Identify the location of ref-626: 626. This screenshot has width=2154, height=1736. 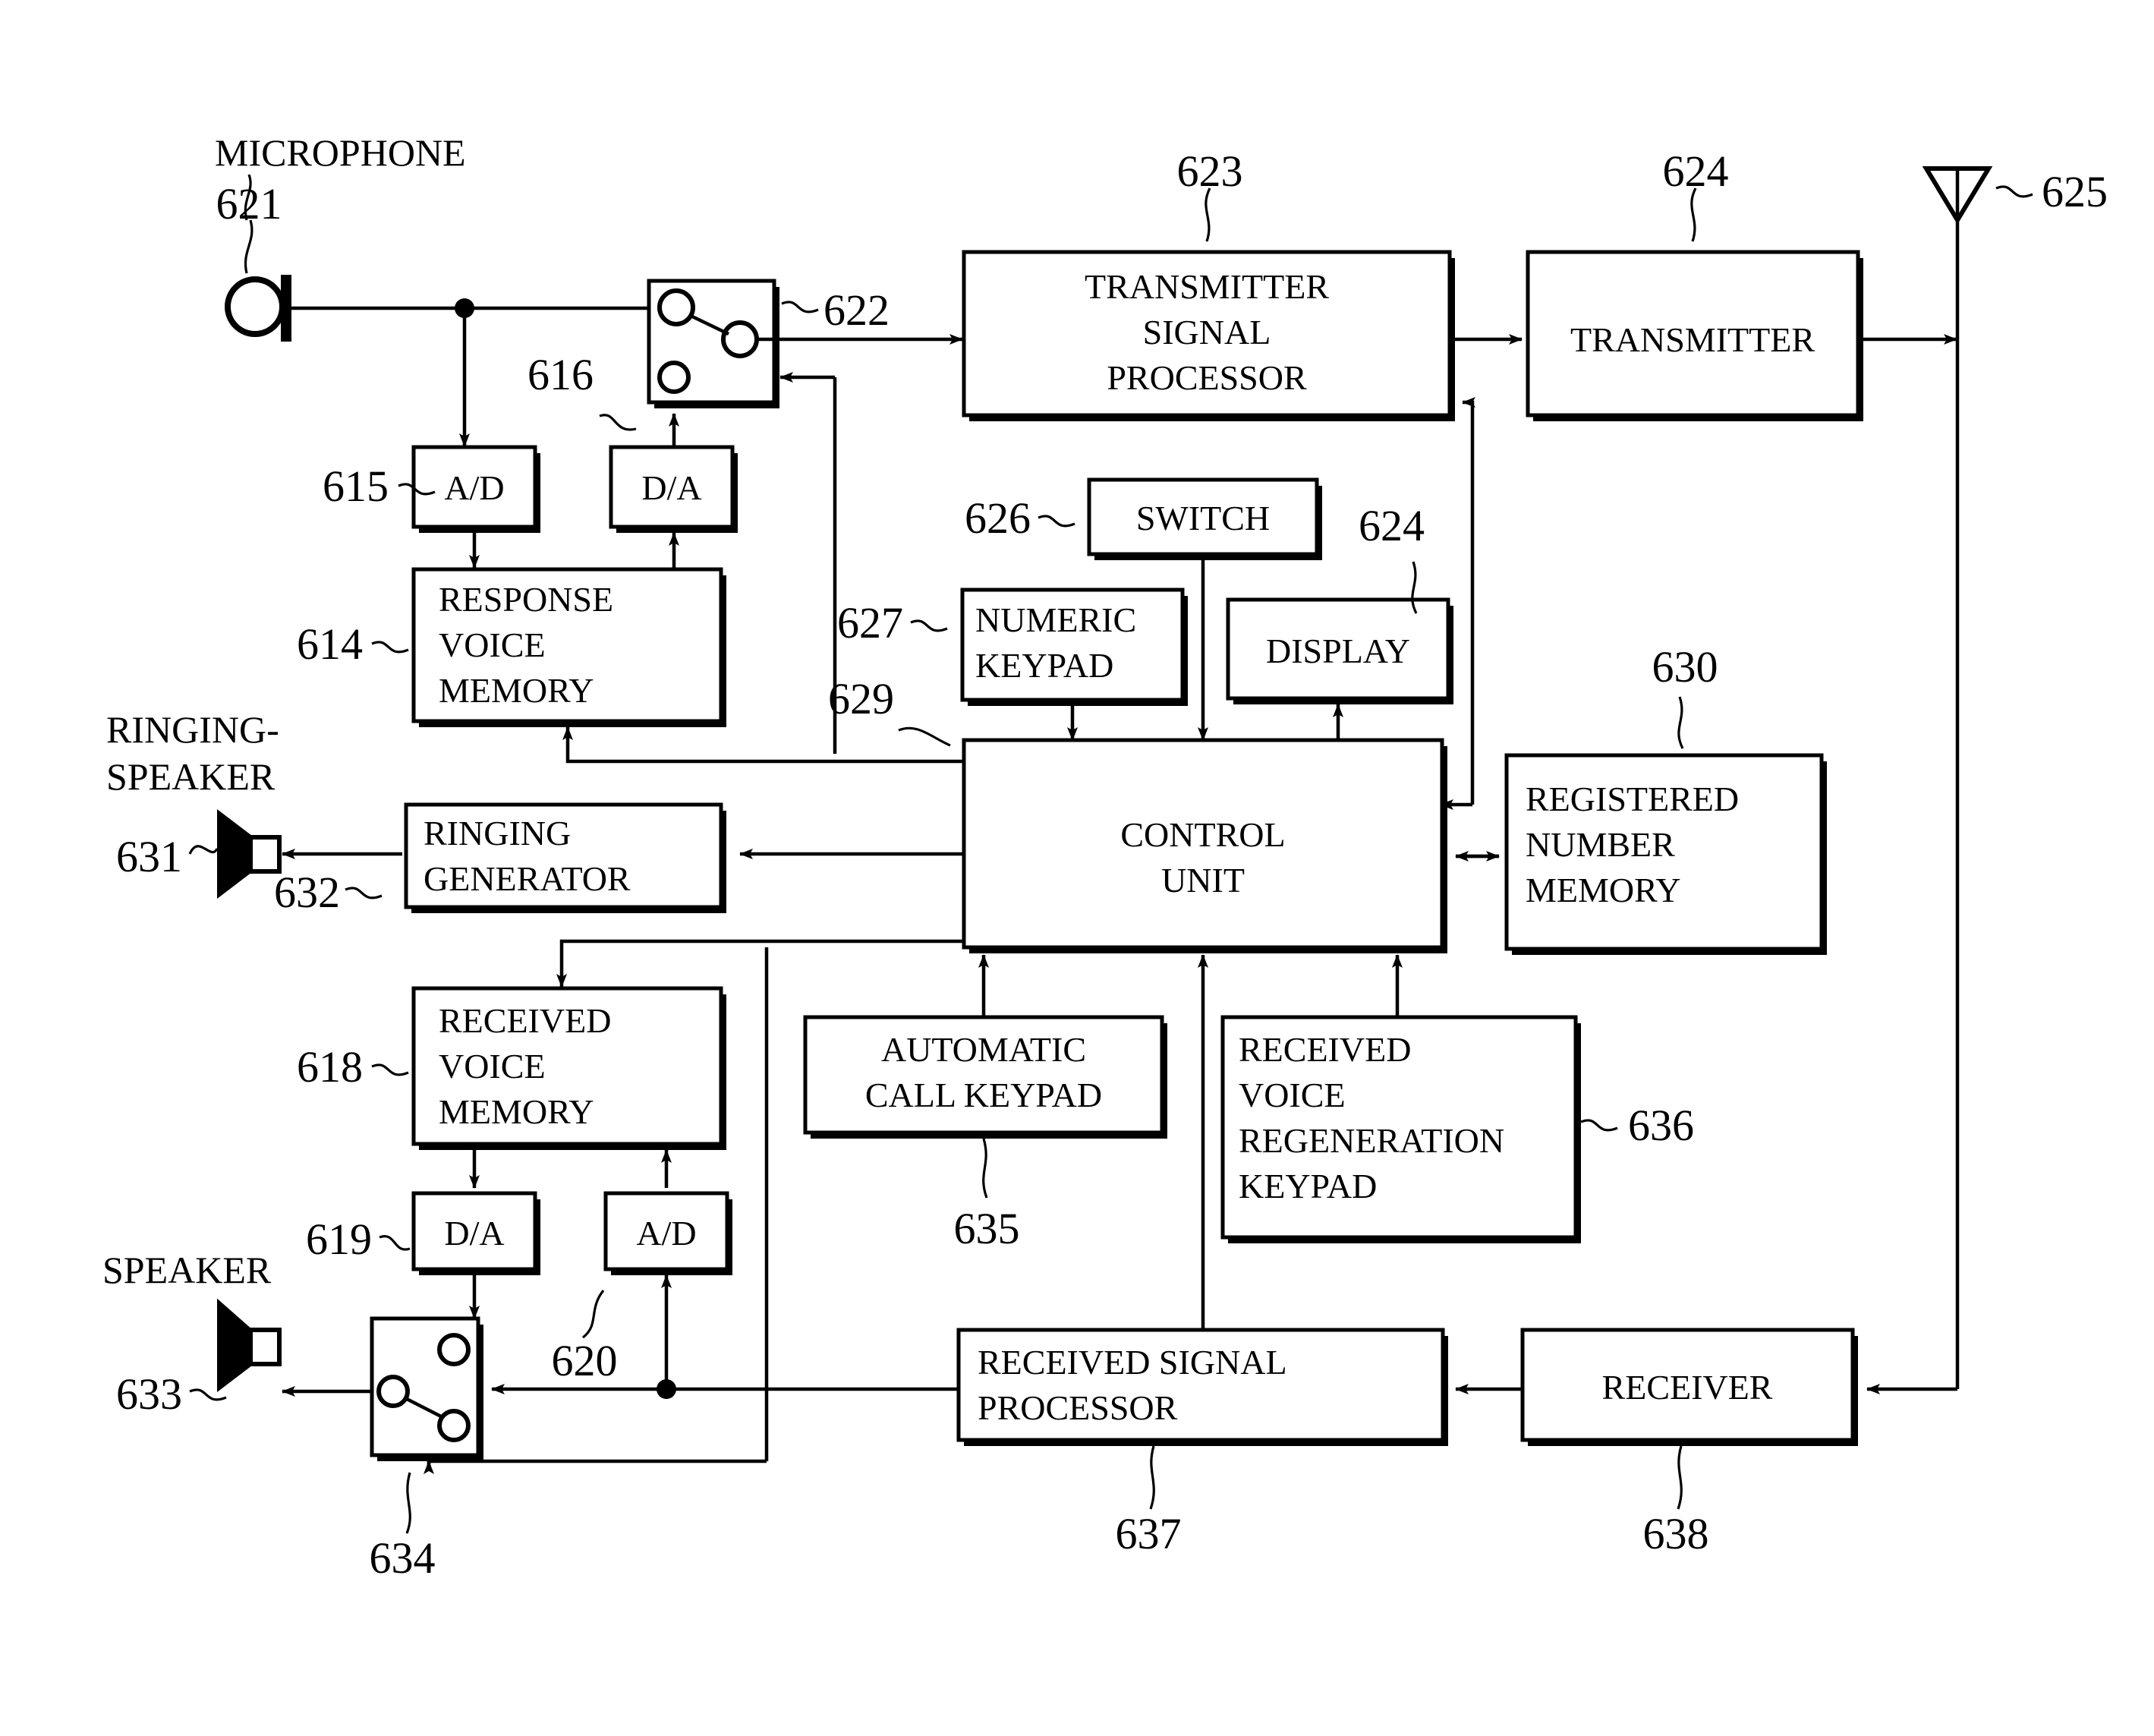
(998, 518).